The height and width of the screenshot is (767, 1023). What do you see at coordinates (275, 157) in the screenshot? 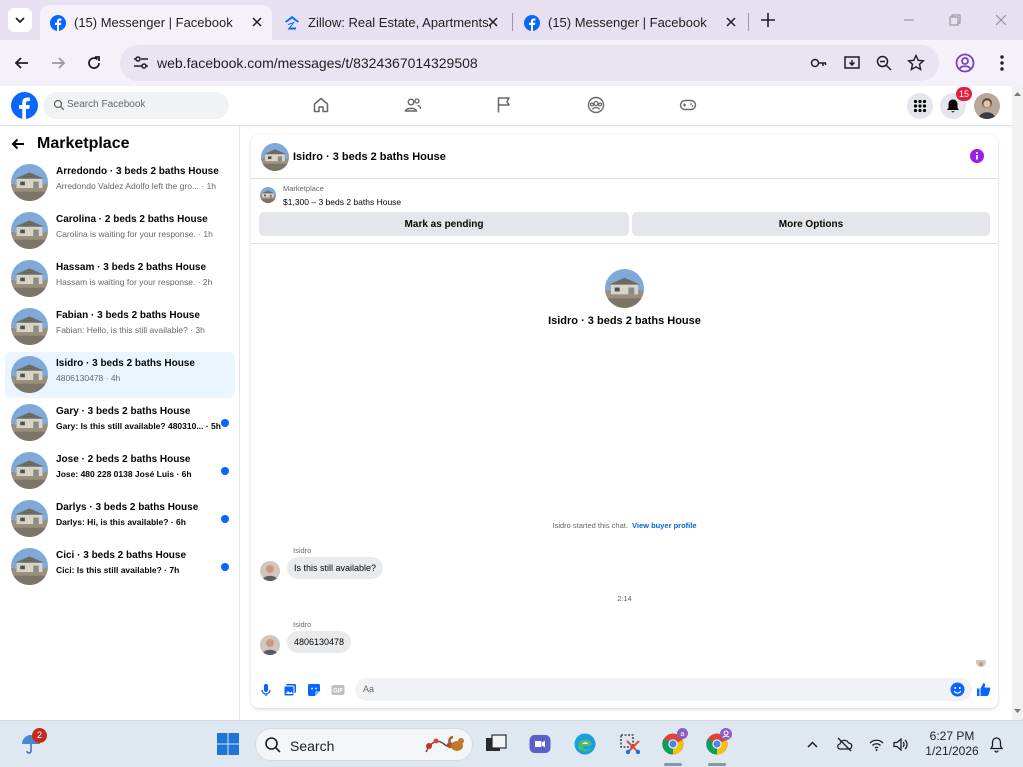
I see `listing-thumbnail` at bounding box center [275, 157].